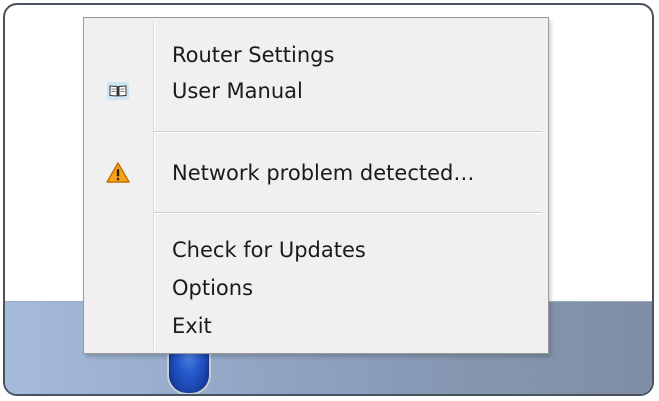  What do you see at coordinates (316, 91) in the screenshot?
I see `menu-item-user-manual: User Manual` at bounding box center [316, 91].